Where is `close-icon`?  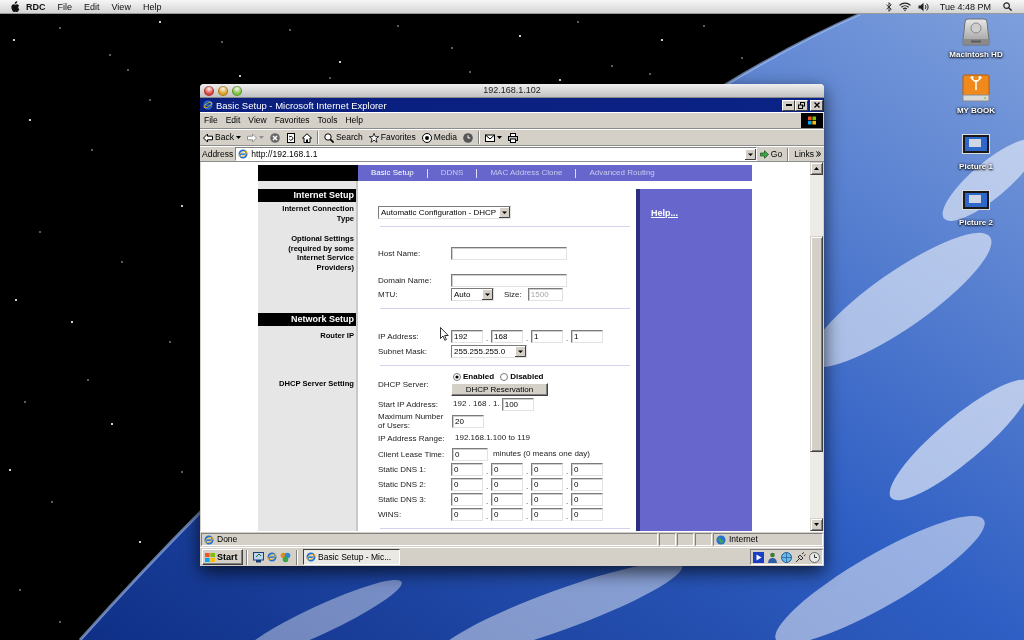
close-icon is located at coordinates (816, 105).